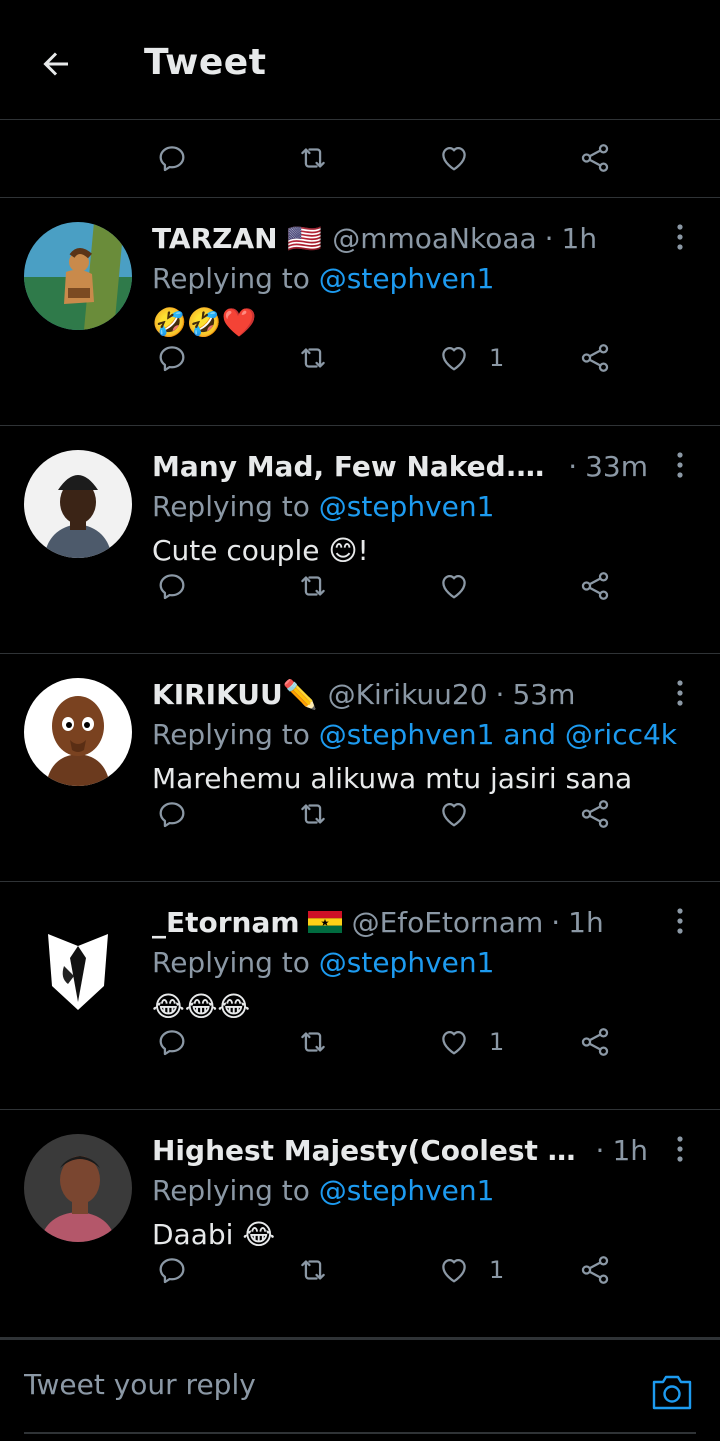 The height and width of the screenshot is (1441, 720). What do you see at coordinates (235, 694) in the screenshot?
I see `display-name: KIRIKUU✏️` at bounding box center [235, 694].